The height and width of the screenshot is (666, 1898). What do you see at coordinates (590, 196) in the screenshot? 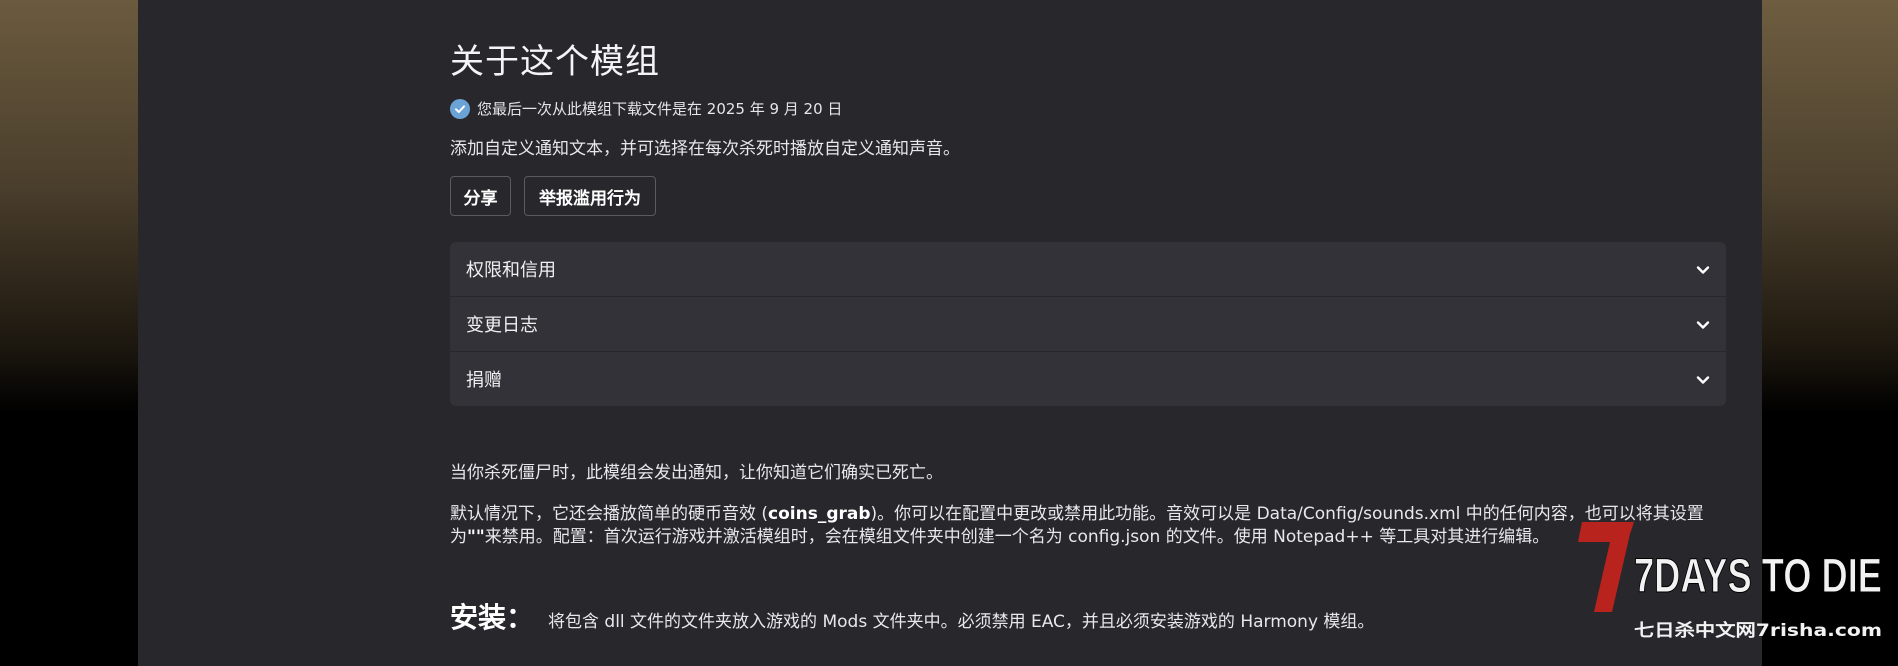
I see `report-abuse-button: 举报滥用行为` at bounding box center [590, 196].